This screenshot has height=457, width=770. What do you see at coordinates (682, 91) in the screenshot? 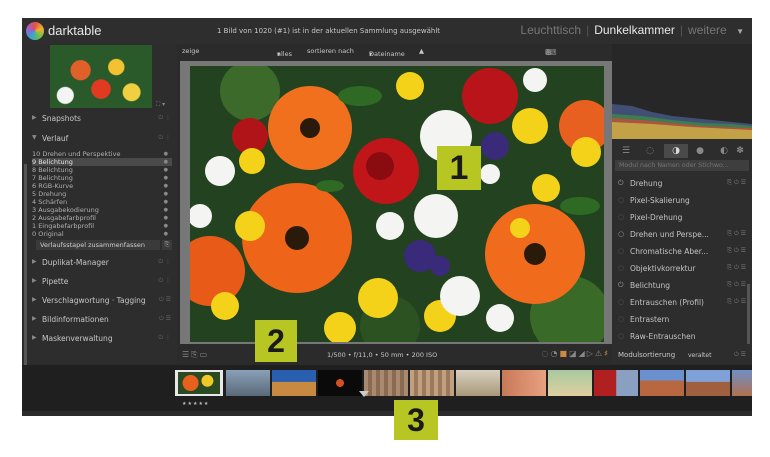
I see `histogram` at bounding box center [682, 91].